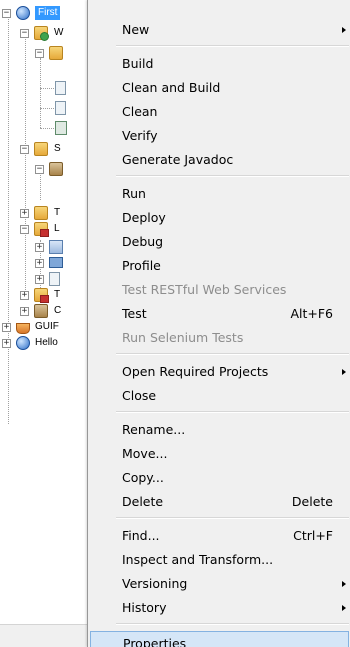 The image size is (350, 647). I want to click on menu-item-shortcut: Alt+F6, so click(311, 313).